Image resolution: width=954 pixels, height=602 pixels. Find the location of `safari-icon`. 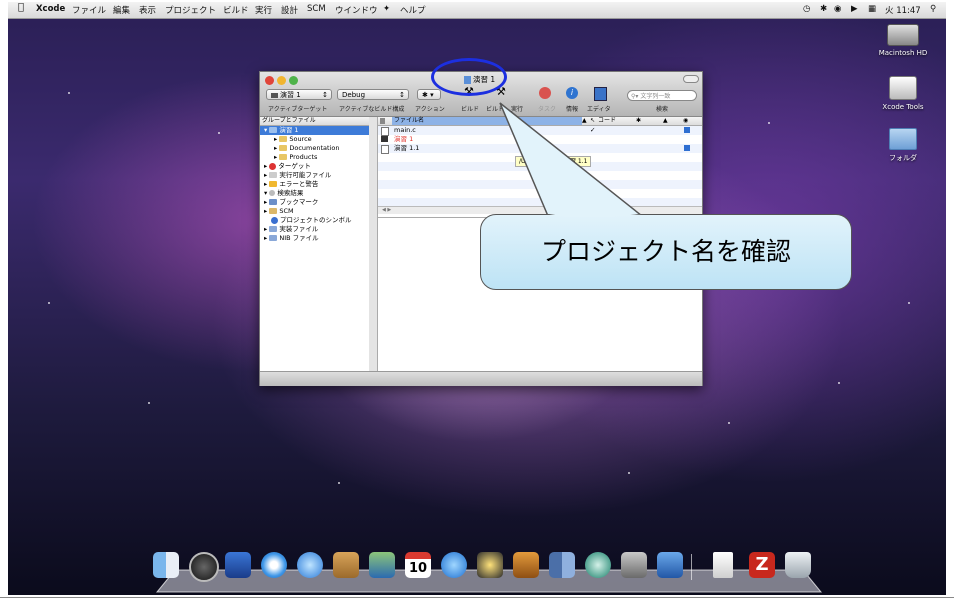

safari-icon is located at coordinates (274, 565).